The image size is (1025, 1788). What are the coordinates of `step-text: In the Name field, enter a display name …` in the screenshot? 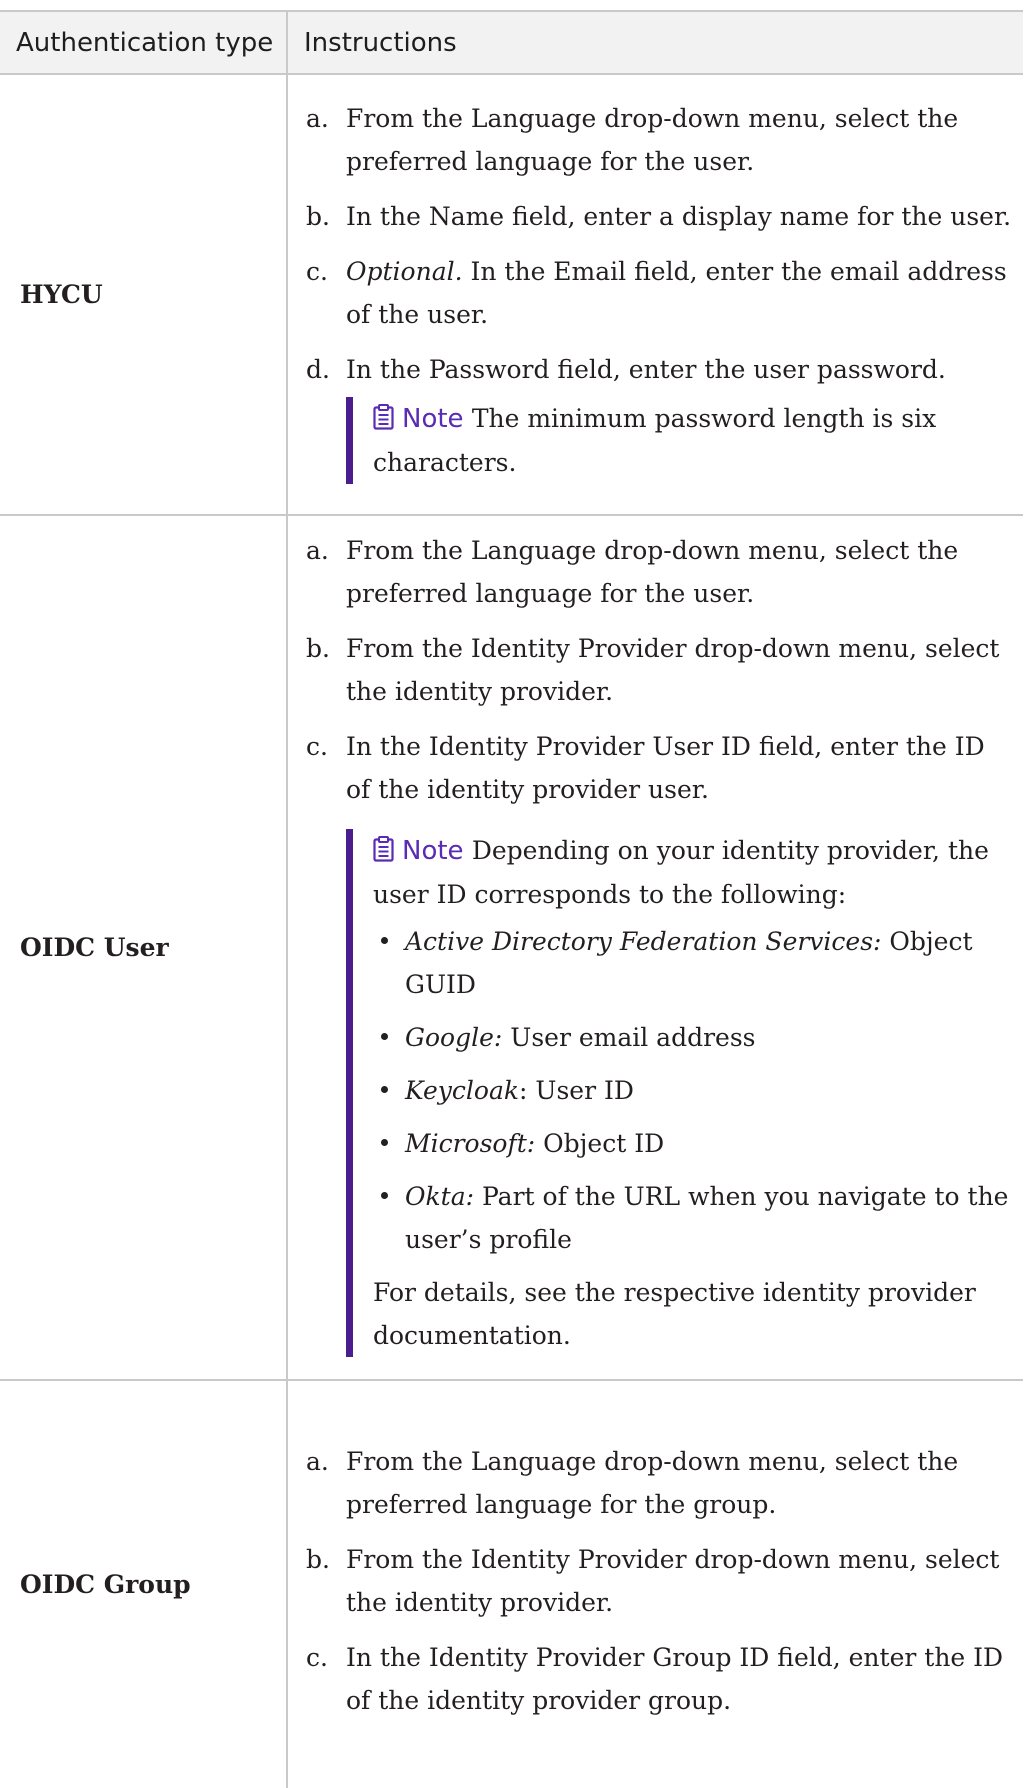 It's located at (679, 216).